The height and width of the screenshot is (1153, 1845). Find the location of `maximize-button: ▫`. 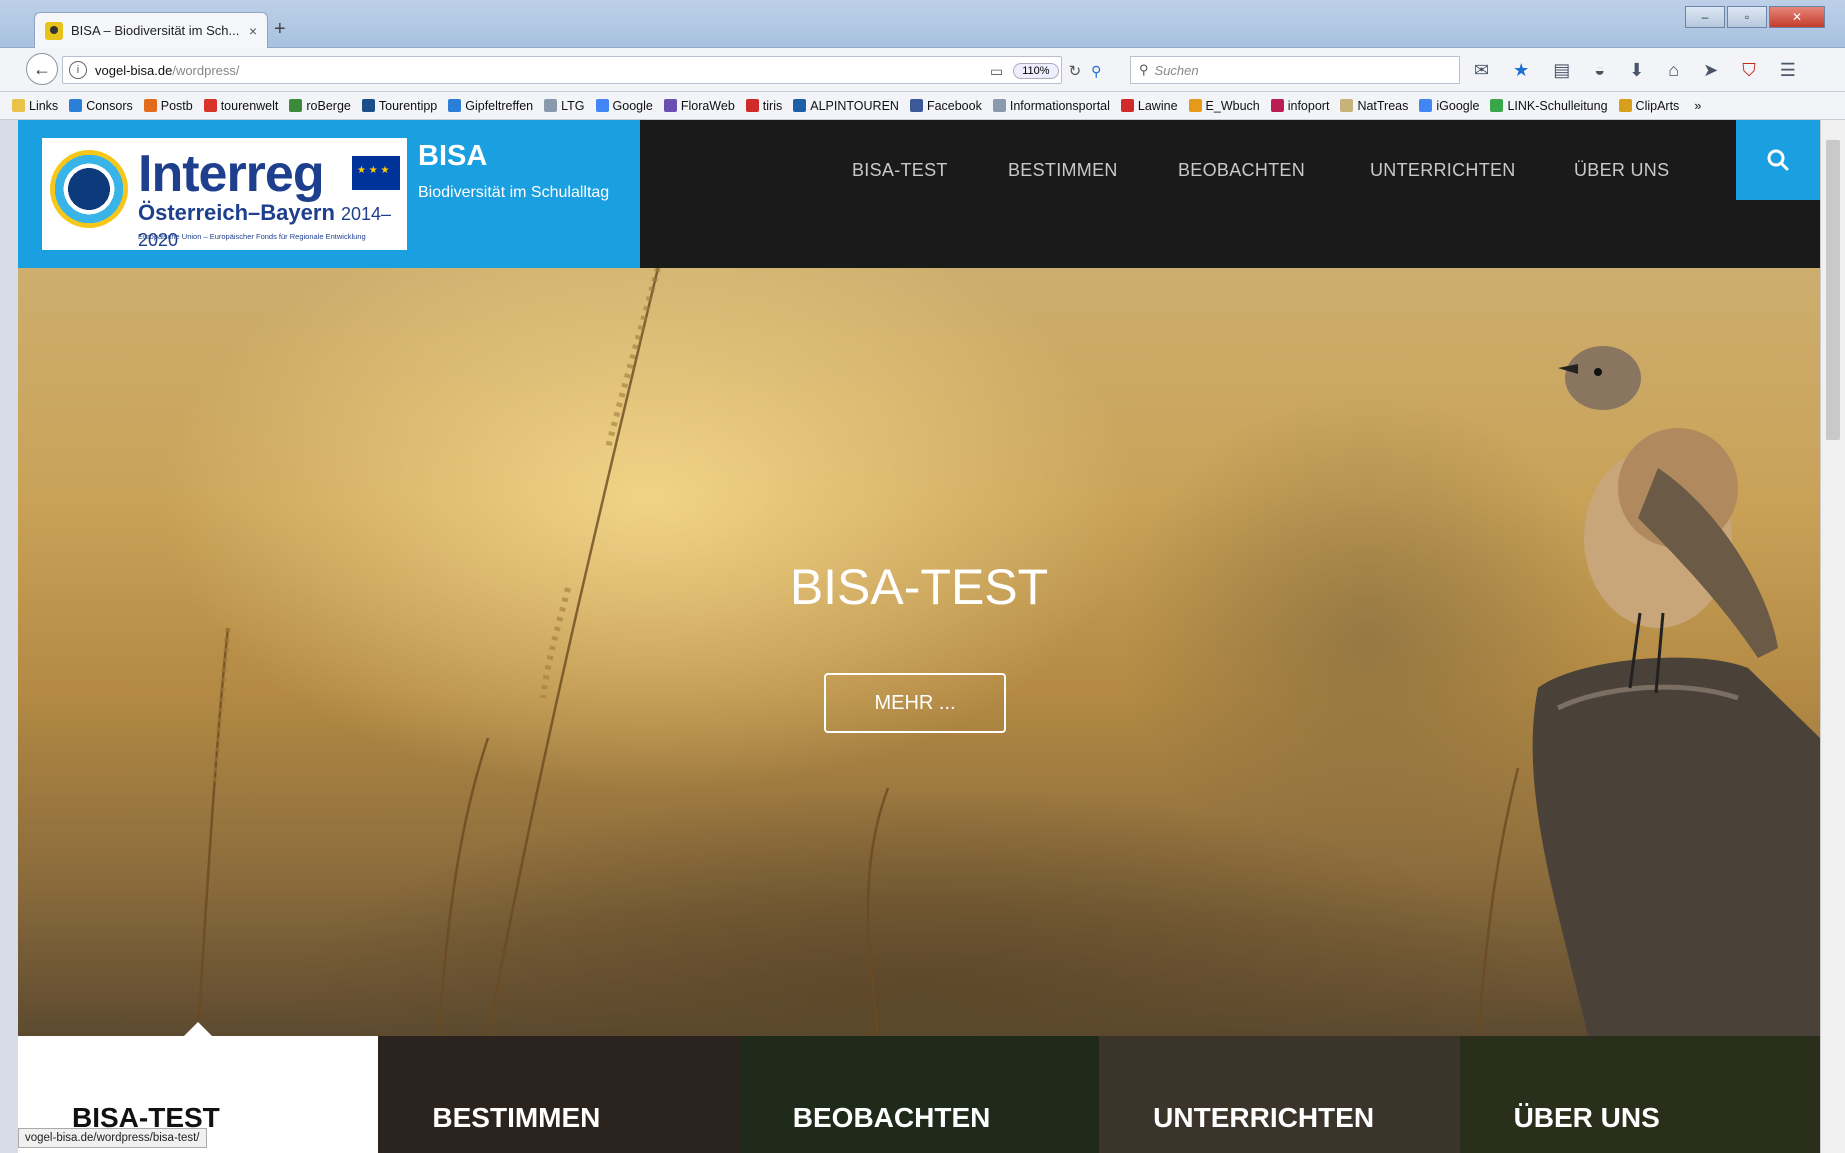

maximize-button: ▫ is located at coordinates (1747, 17).